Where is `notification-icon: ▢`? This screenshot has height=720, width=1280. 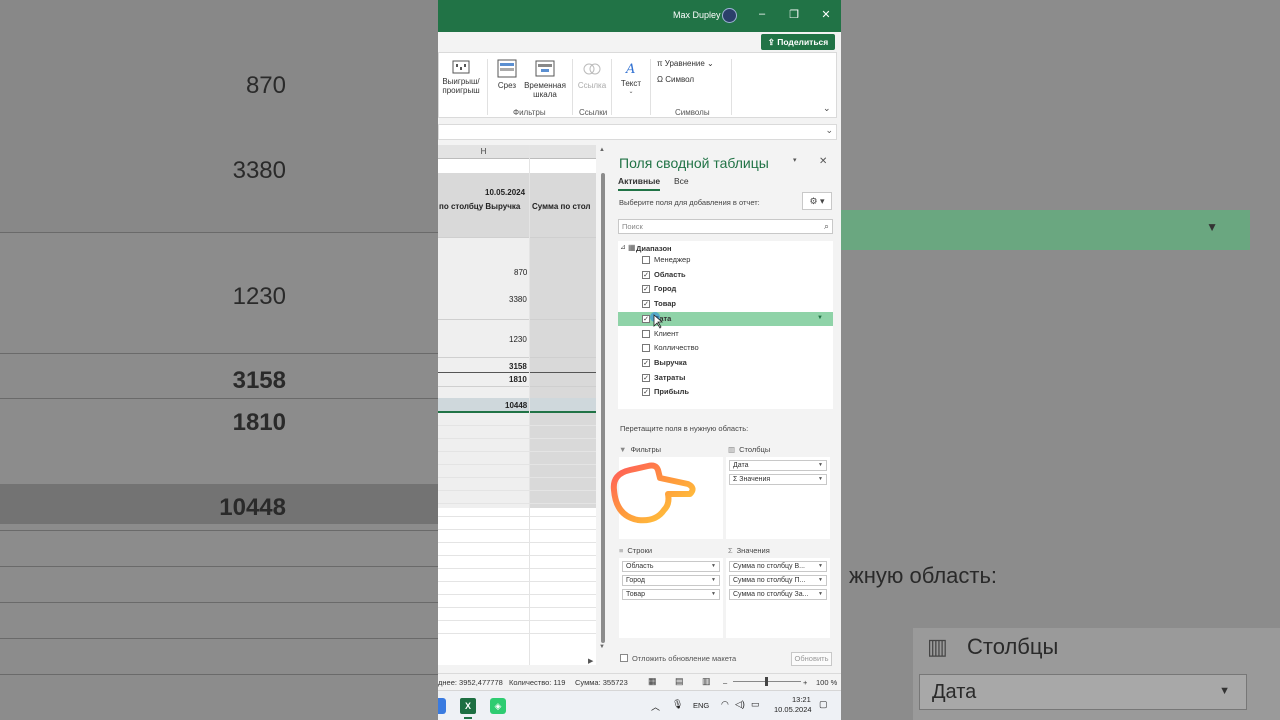
notification-icon: ▢ is located at coordinates (823, 704).